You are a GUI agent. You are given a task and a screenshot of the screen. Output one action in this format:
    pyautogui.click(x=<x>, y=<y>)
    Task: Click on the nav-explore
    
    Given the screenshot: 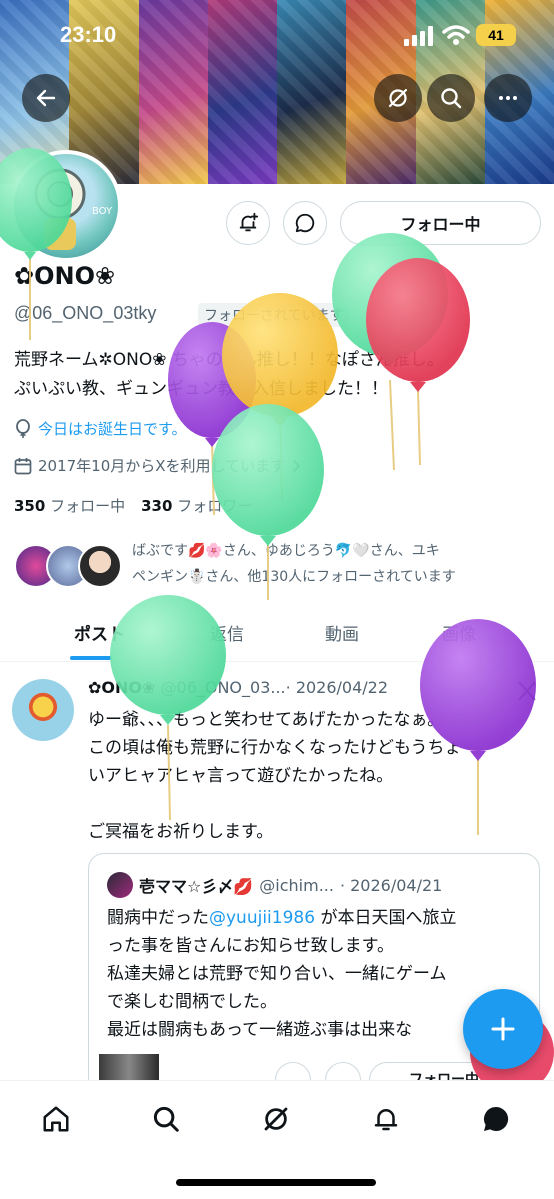 What is the action you would take?
    pyautogui.click(x=166, y=1119)
    